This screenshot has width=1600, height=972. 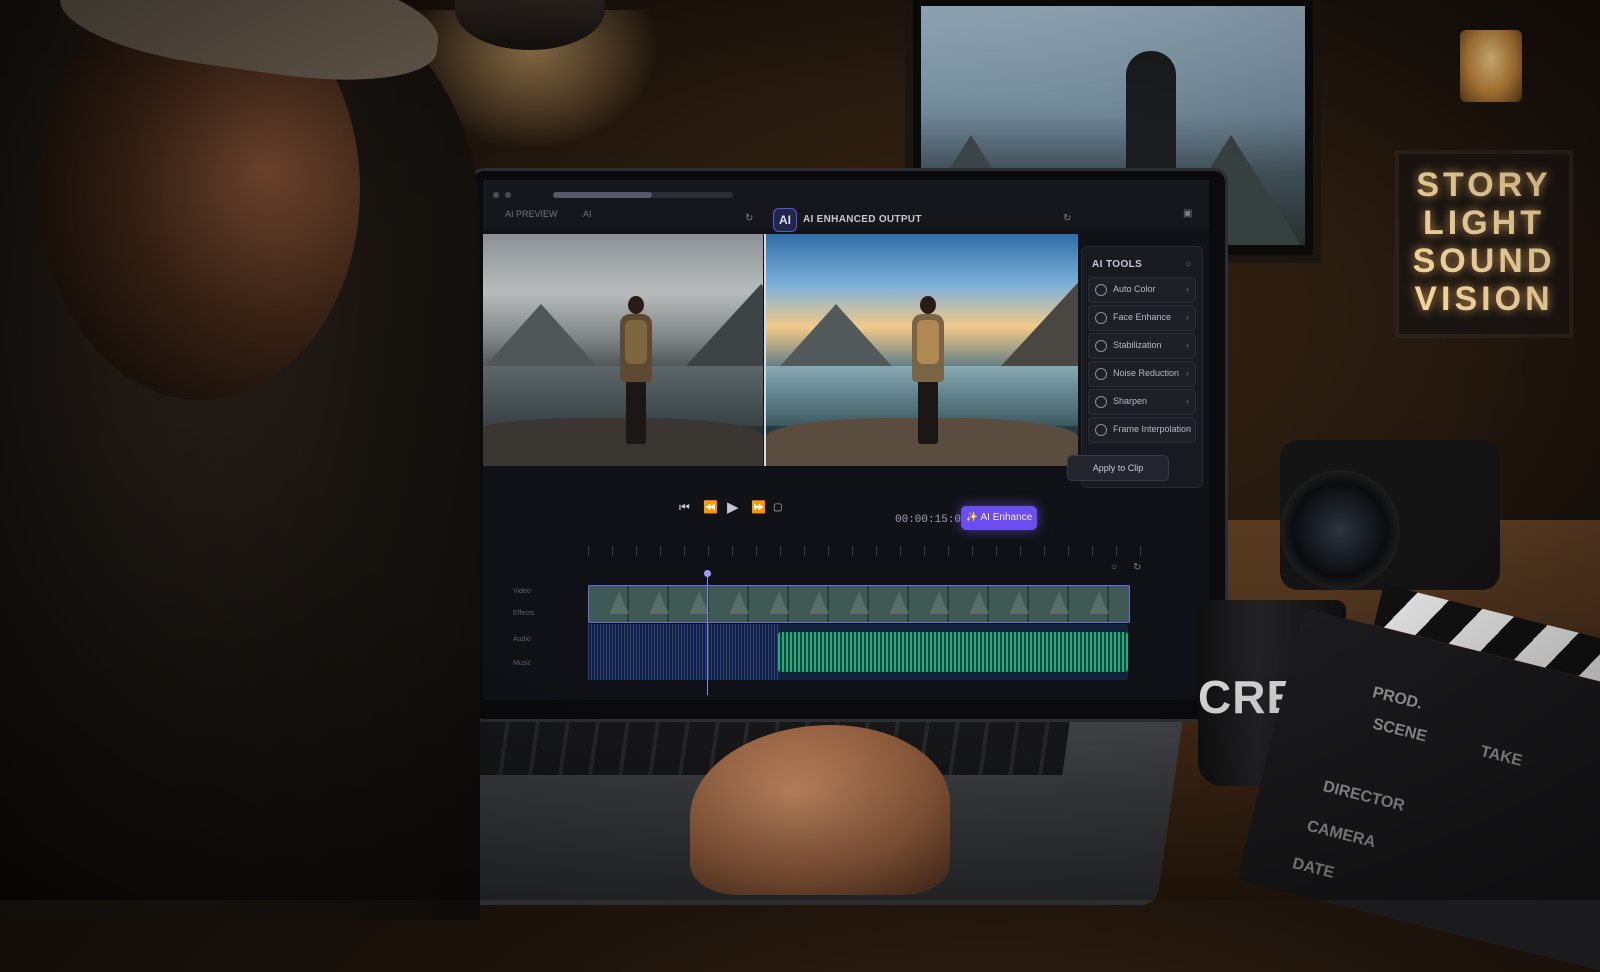 I want to click on tool-label: Face Enhance, so click(x=1142, y=317).